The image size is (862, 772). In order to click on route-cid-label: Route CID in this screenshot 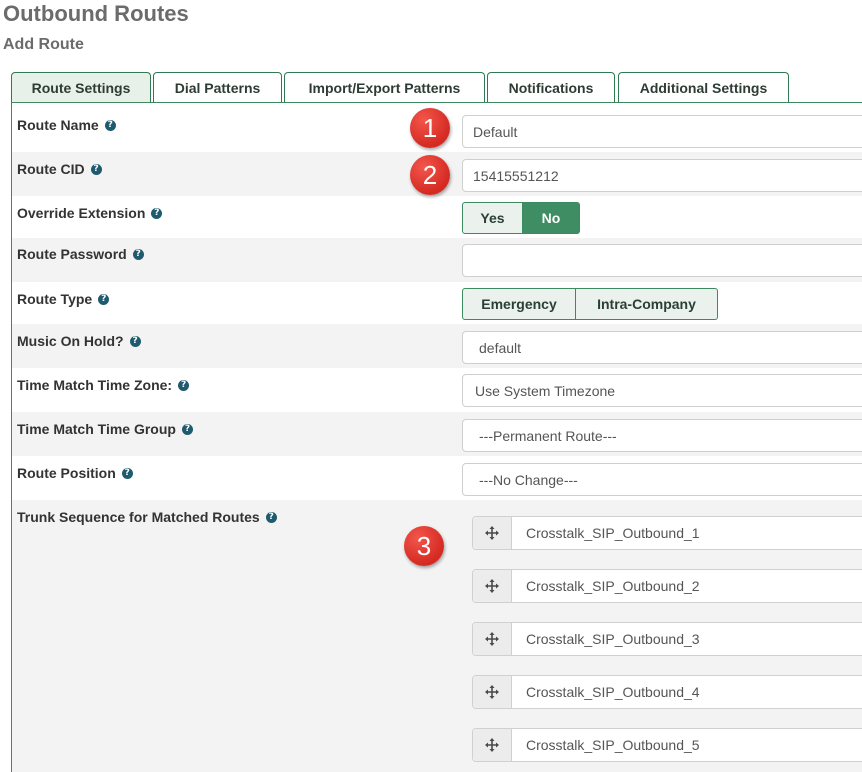, I will do `click(51, 169)`.